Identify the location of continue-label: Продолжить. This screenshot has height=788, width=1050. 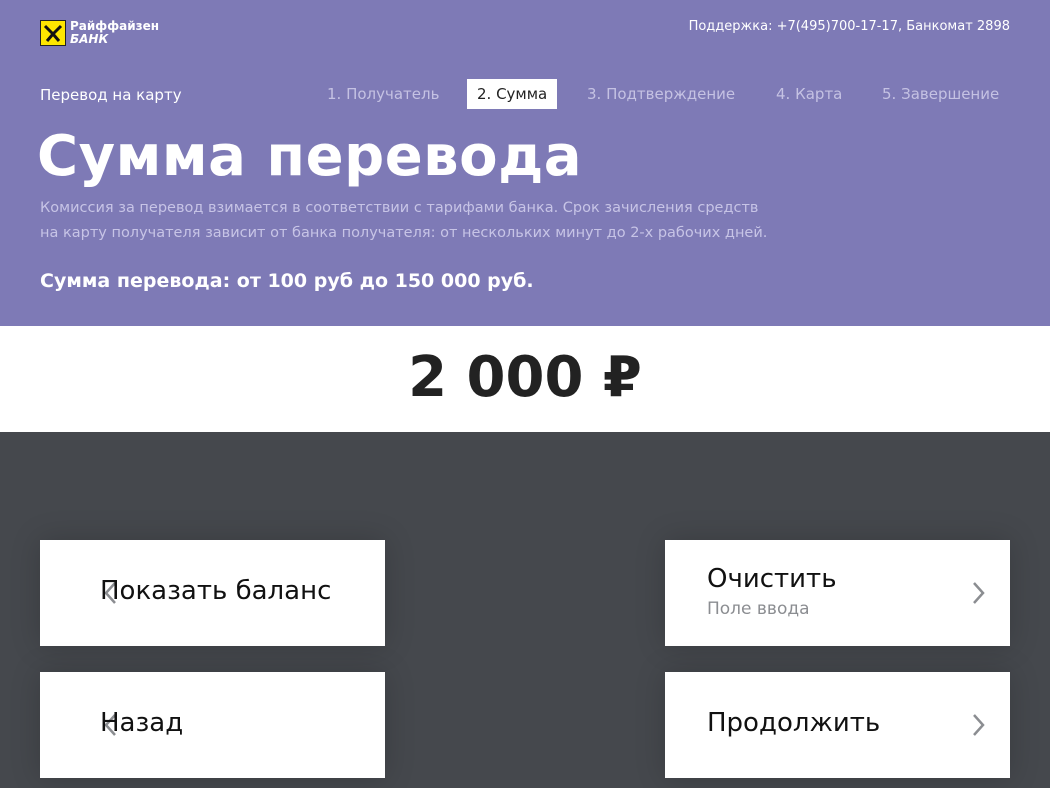
(794, 723).